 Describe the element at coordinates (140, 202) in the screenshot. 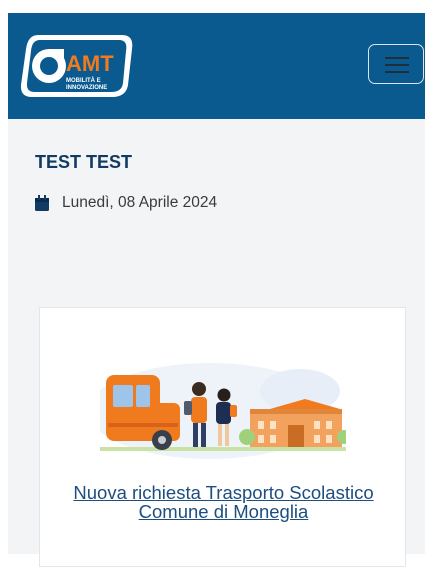

I see `publish-date: Lunedì, 08 Aprile 2024` at that location.